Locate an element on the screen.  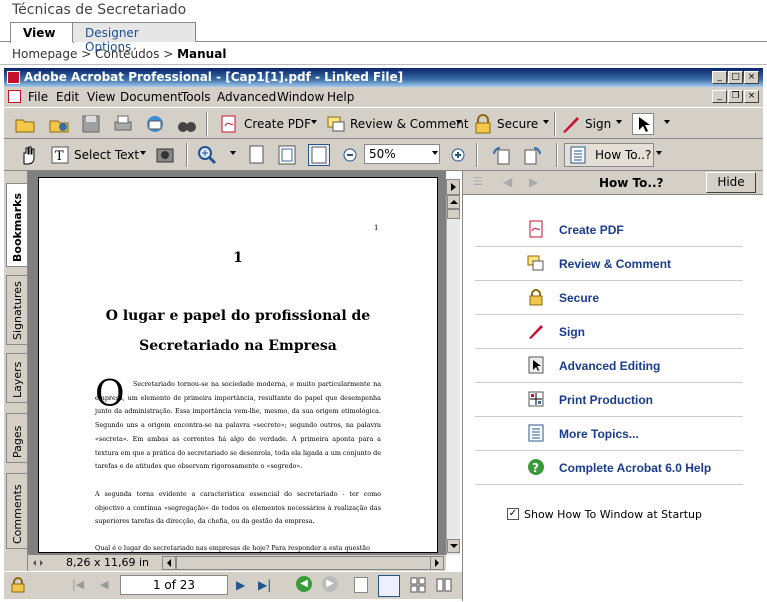
breadcrumb-home: Homepage is located at coordinates (44, 54).